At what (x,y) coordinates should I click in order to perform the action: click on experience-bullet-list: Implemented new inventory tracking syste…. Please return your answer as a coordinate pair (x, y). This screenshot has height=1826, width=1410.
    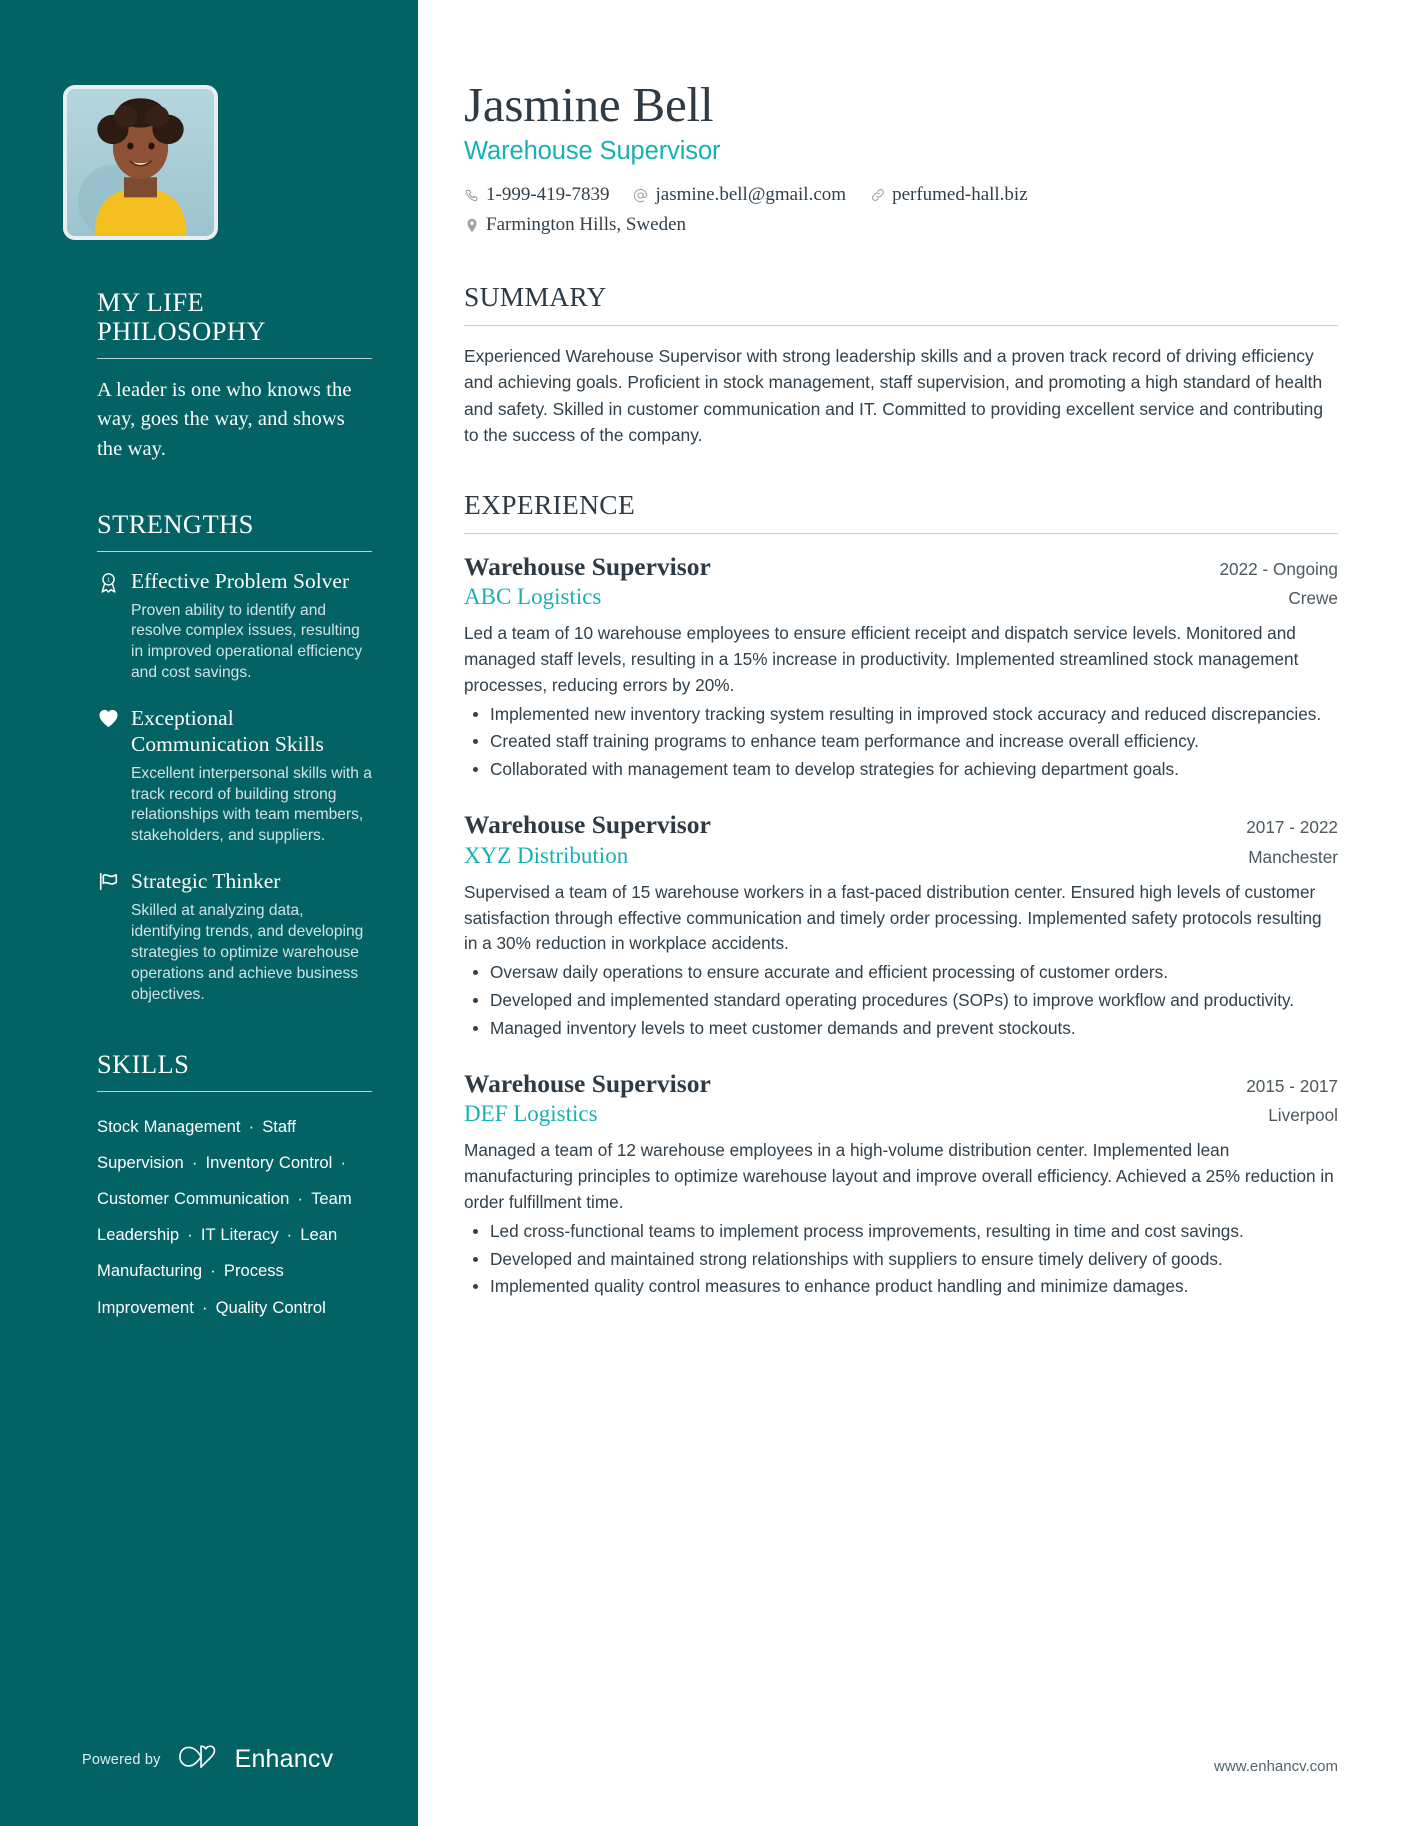
    Looking at the image, I should click on (901, 742).